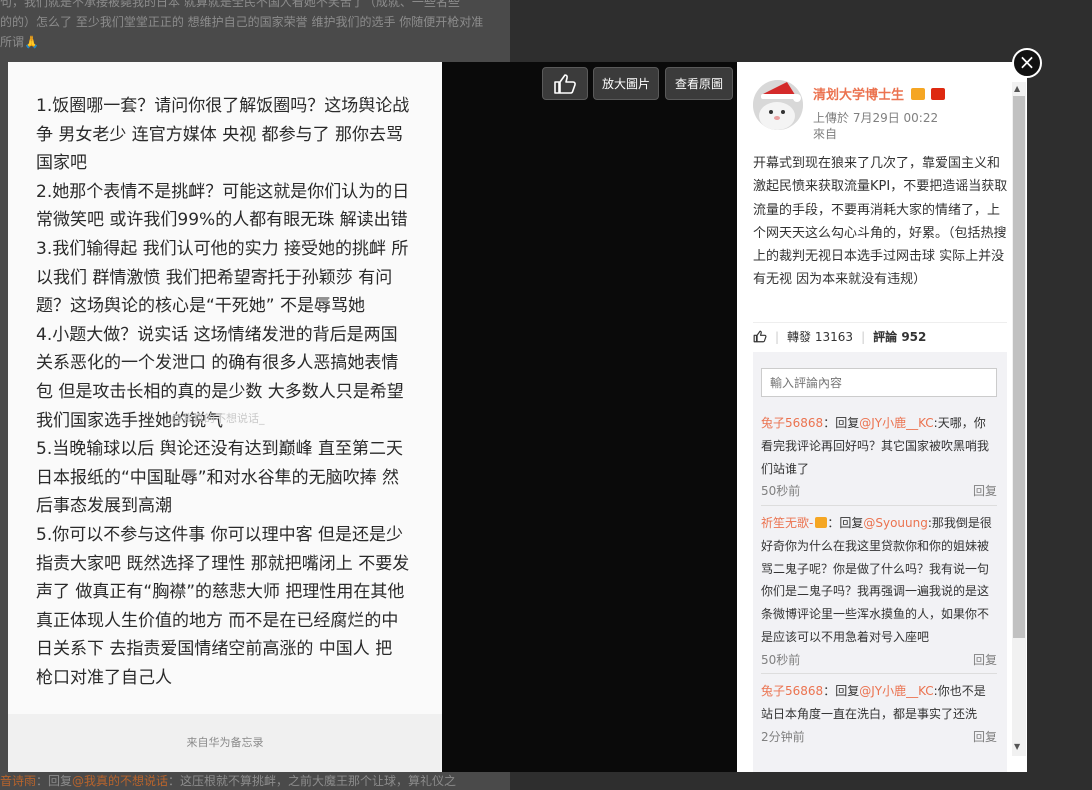 The width and height of the screenshot is (1092, 790). I want to click on memo-line: 枪口对准了自己人, so click(104, 677).